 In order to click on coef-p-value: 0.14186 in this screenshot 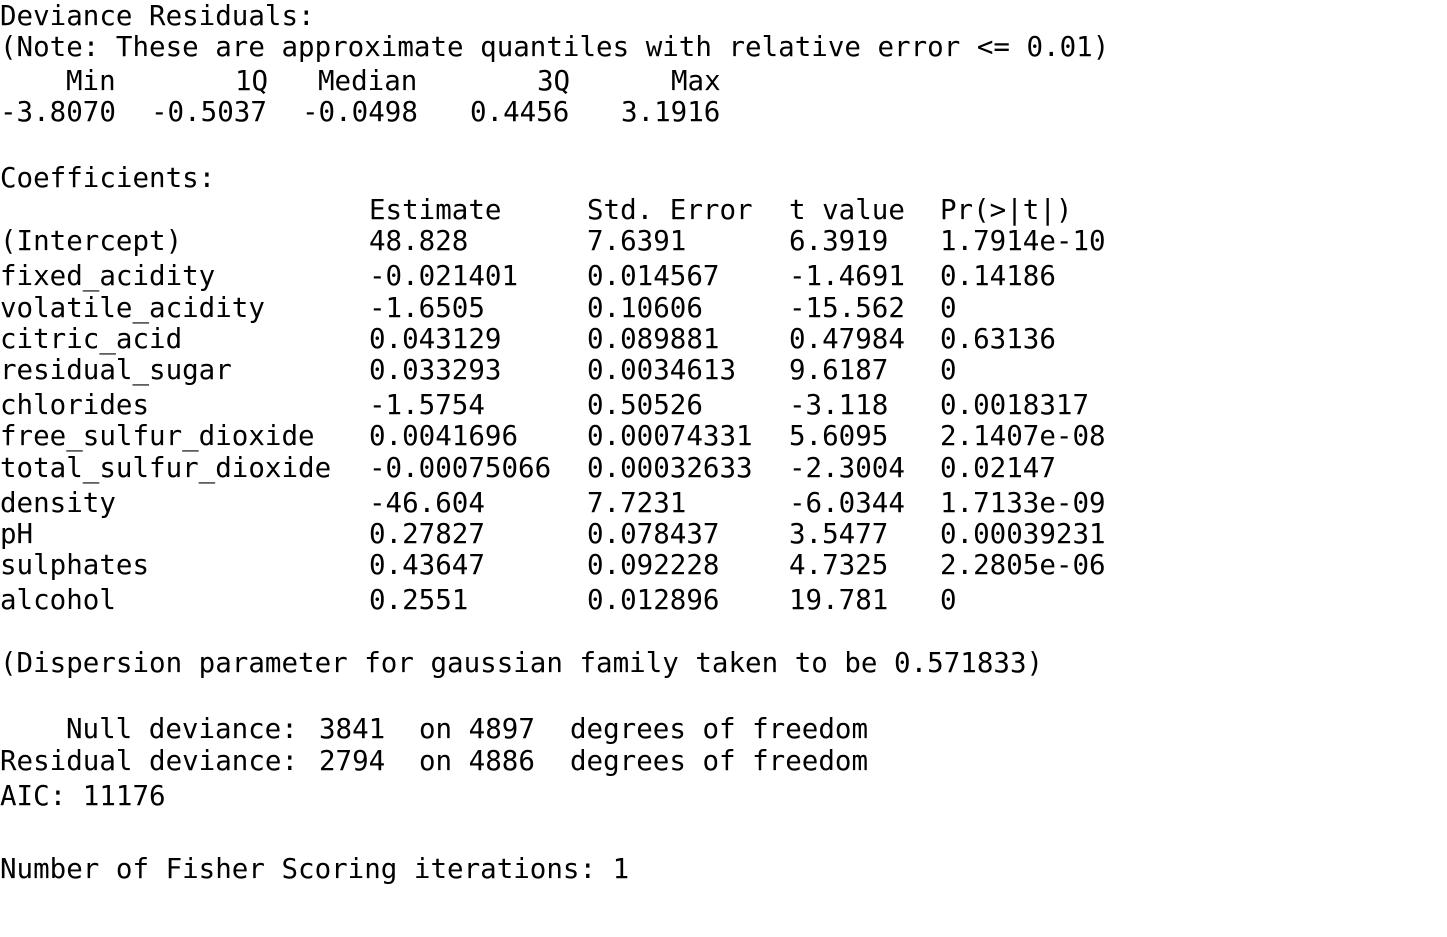, I will do `click(998, 276)`.